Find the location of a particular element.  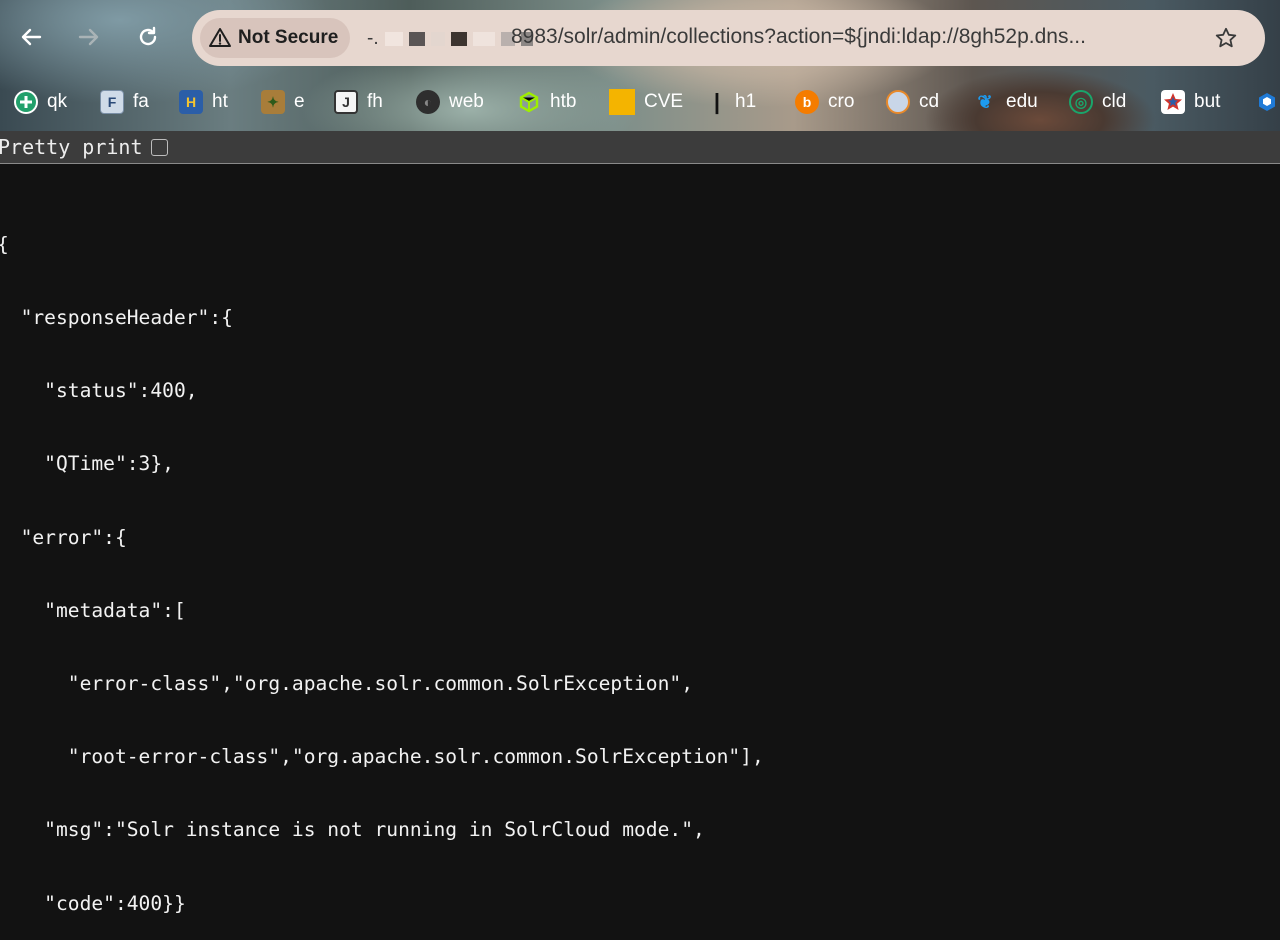

bookmark-qk: qk is located at coordinates (40, 102).